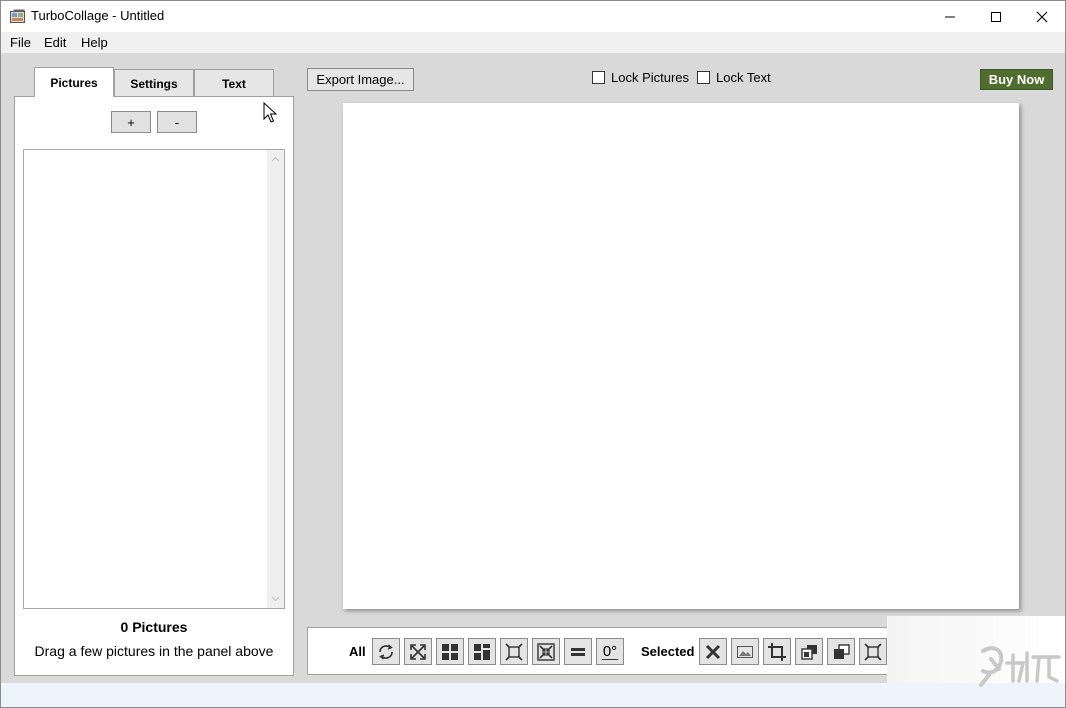  I want to click on tab-pictures: Pictures, so click(74, 82).